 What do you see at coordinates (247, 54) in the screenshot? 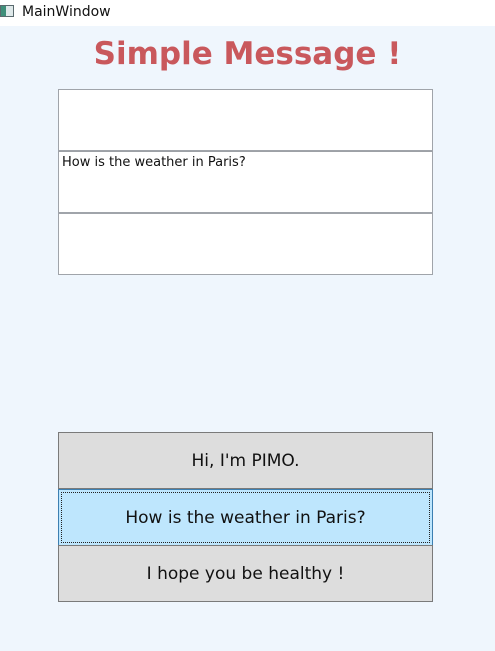
I see `page-title: Simple Message !` at bounding box center [247, 54].